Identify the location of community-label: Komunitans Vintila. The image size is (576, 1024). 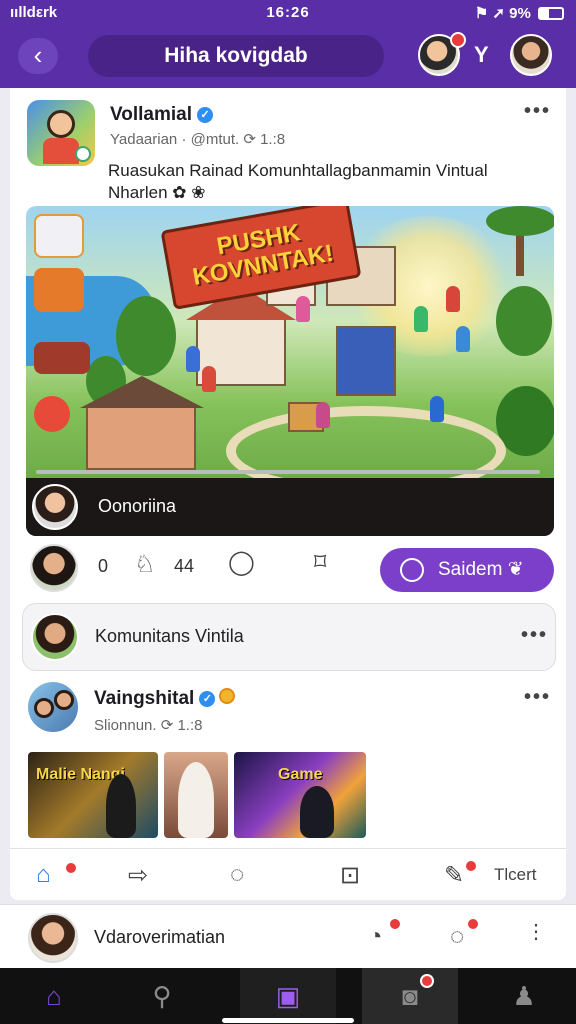
(169, 636).